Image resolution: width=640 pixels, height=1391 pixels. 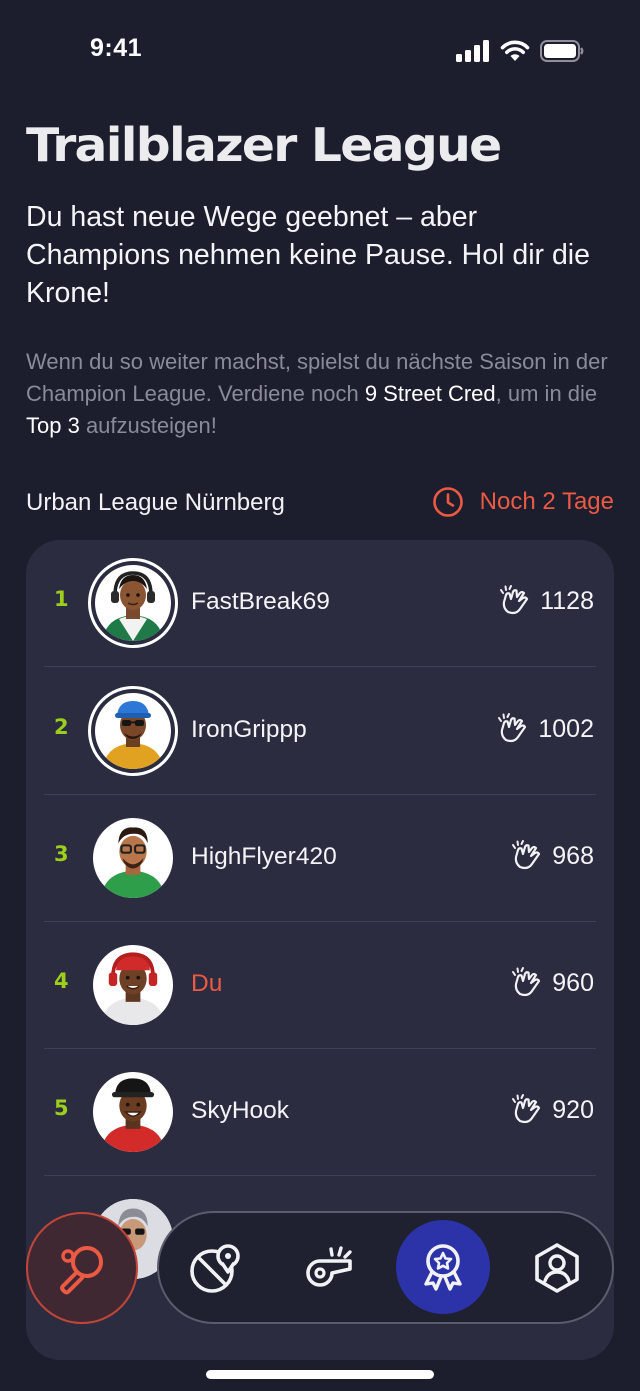 I want to click on nav-leagues-button-active, so click(x=443, y=1267).